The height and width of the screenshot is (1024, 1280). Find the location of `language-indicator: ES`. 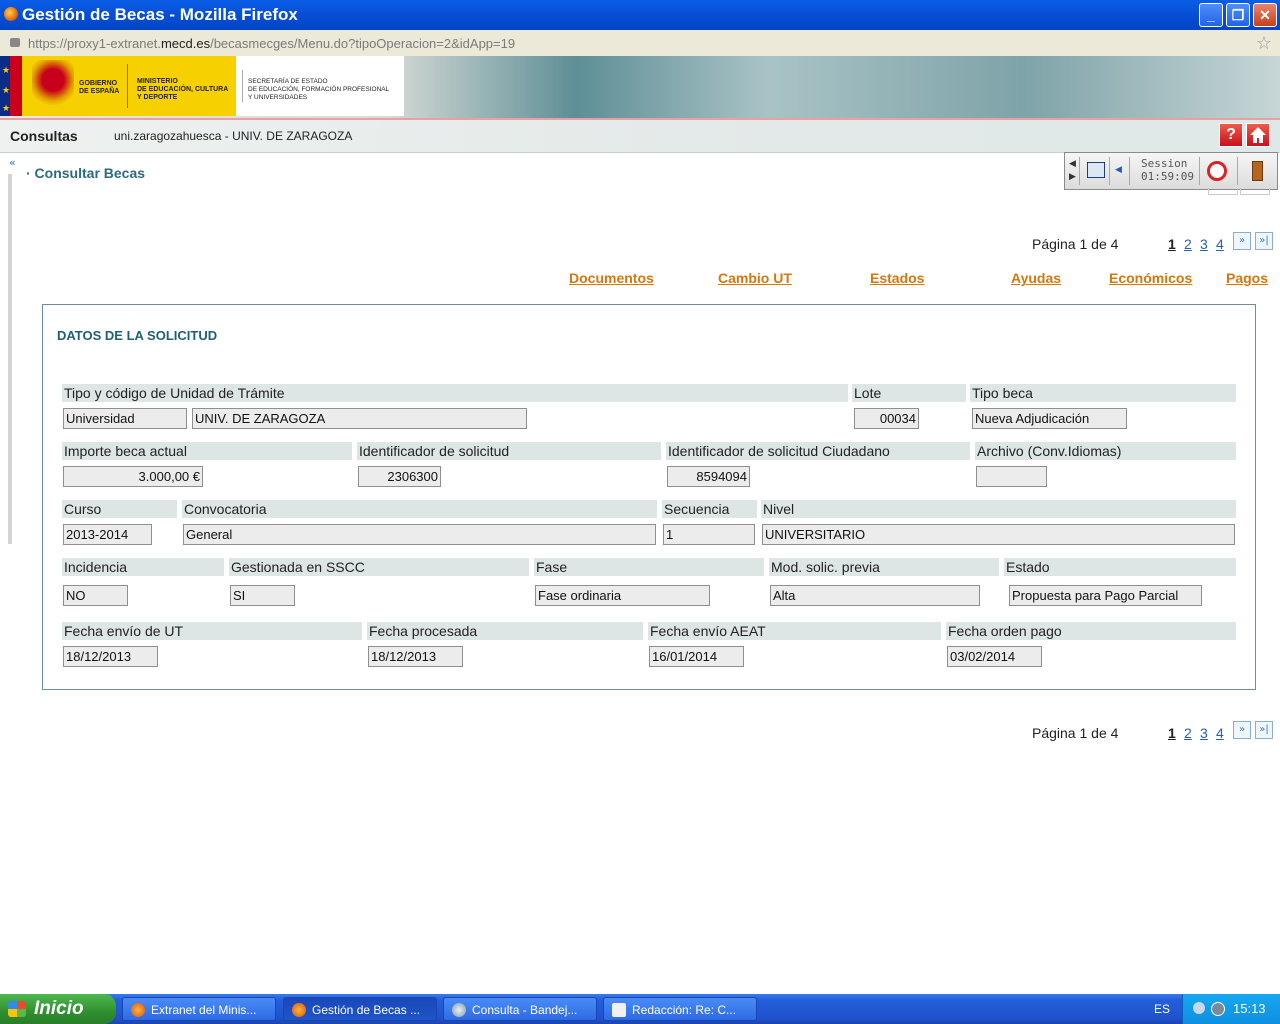

language-indicator: ES is located at coordinates (1162, 1009).